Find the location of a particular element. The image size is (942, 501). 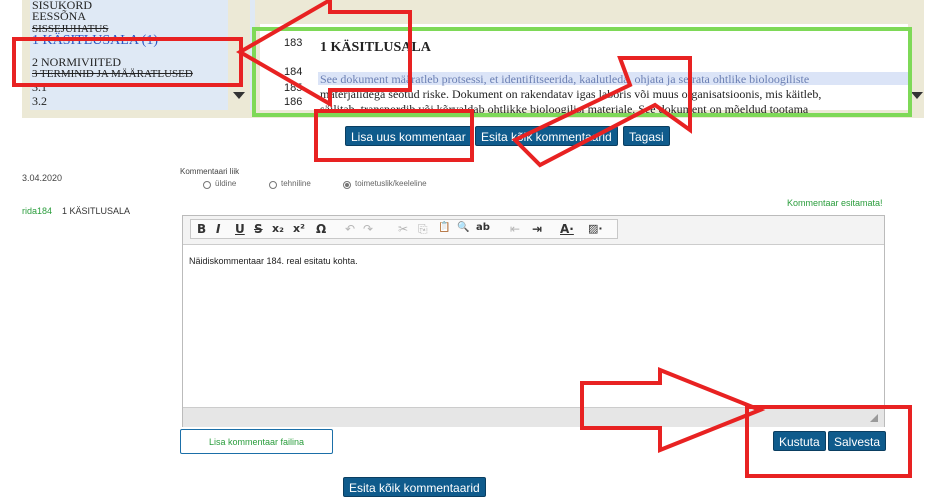

arrow-right-icon is located at coordinates (673, 410).